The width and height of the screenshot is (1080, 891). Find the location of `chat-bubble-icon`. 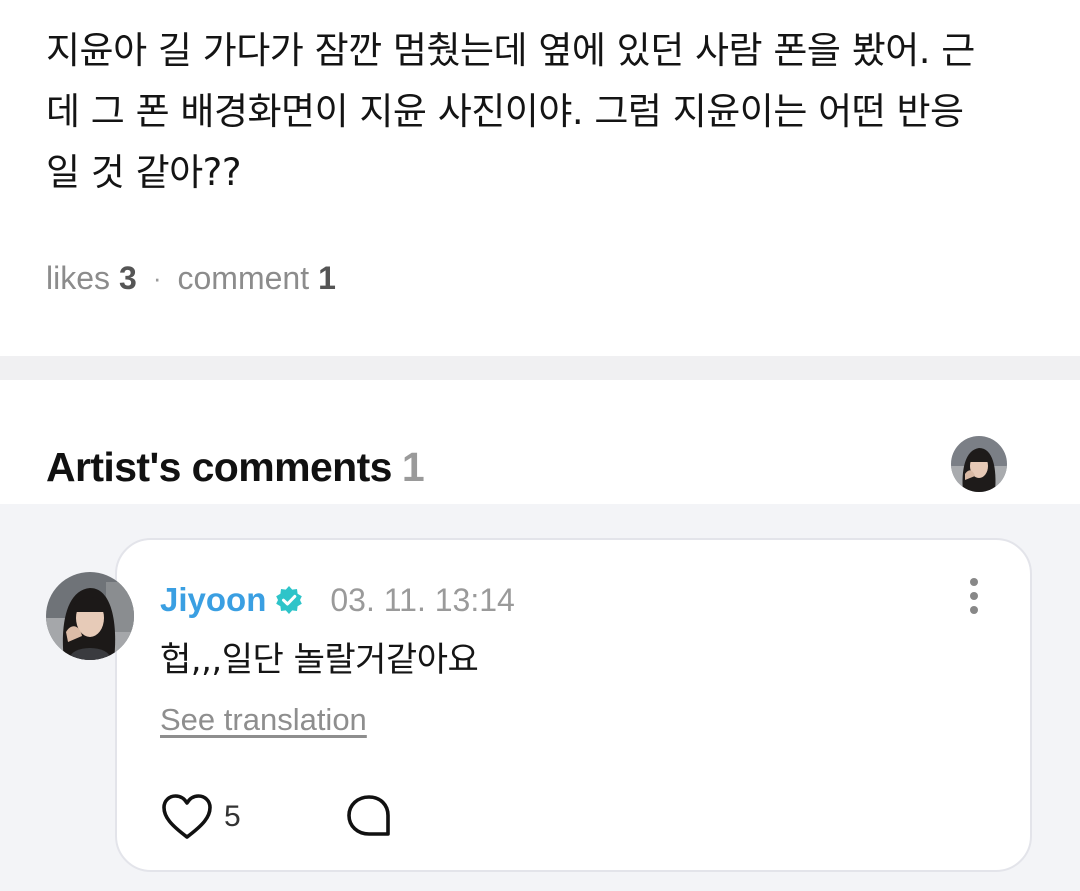

chat-bubble-icon is located at coordinates (368, 815).